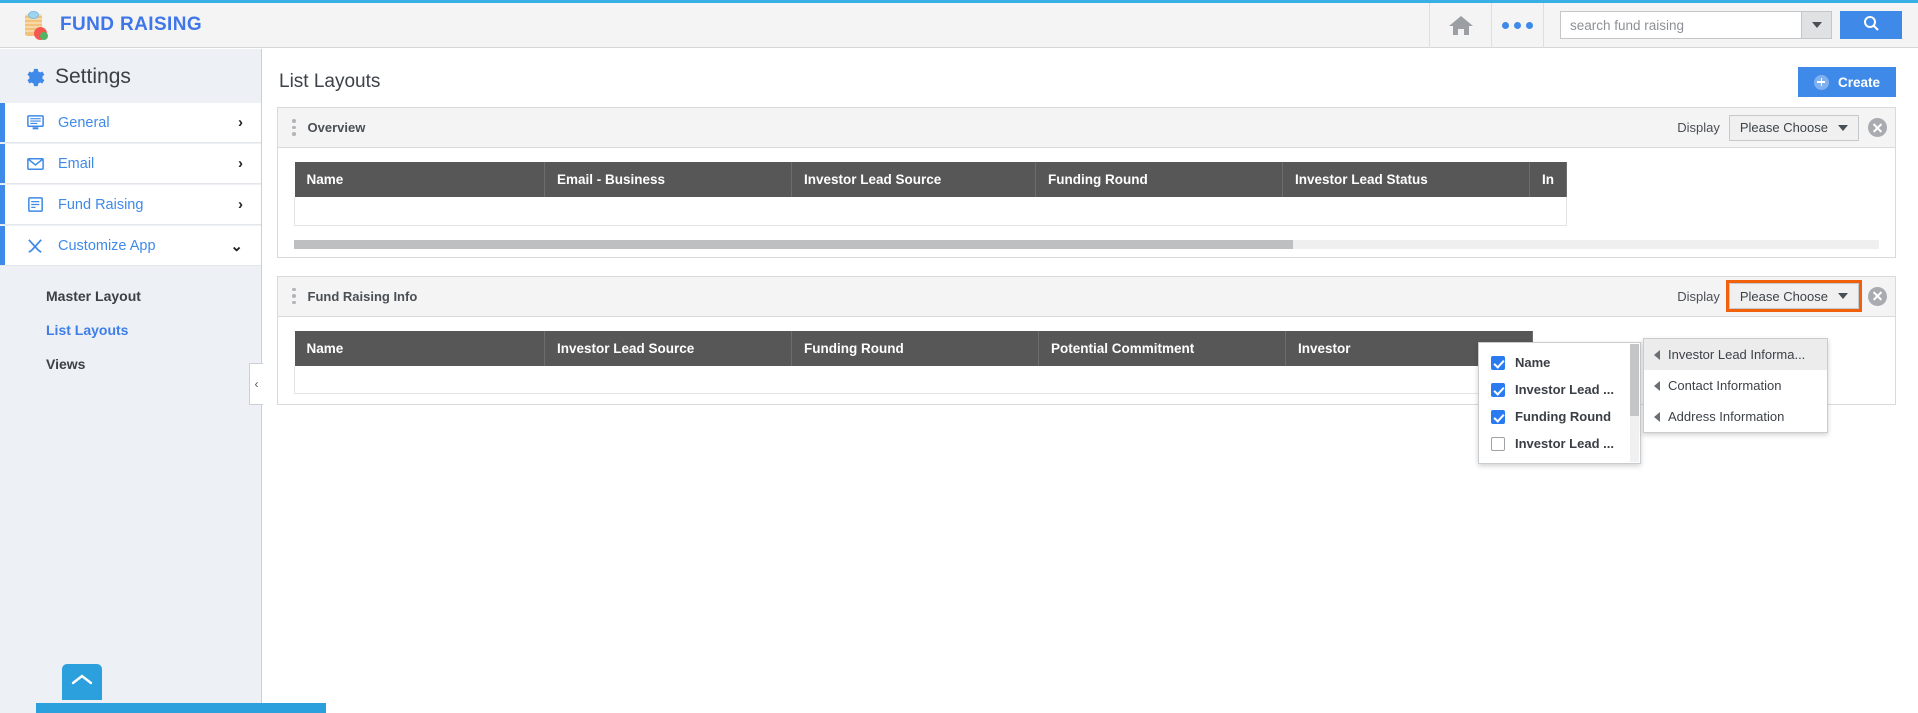 This screenshot has width=1918, height=713. Describe the element at coordinates (130, 123) in the screenshot. I see `sidebar-item-general: General ›` at that location.